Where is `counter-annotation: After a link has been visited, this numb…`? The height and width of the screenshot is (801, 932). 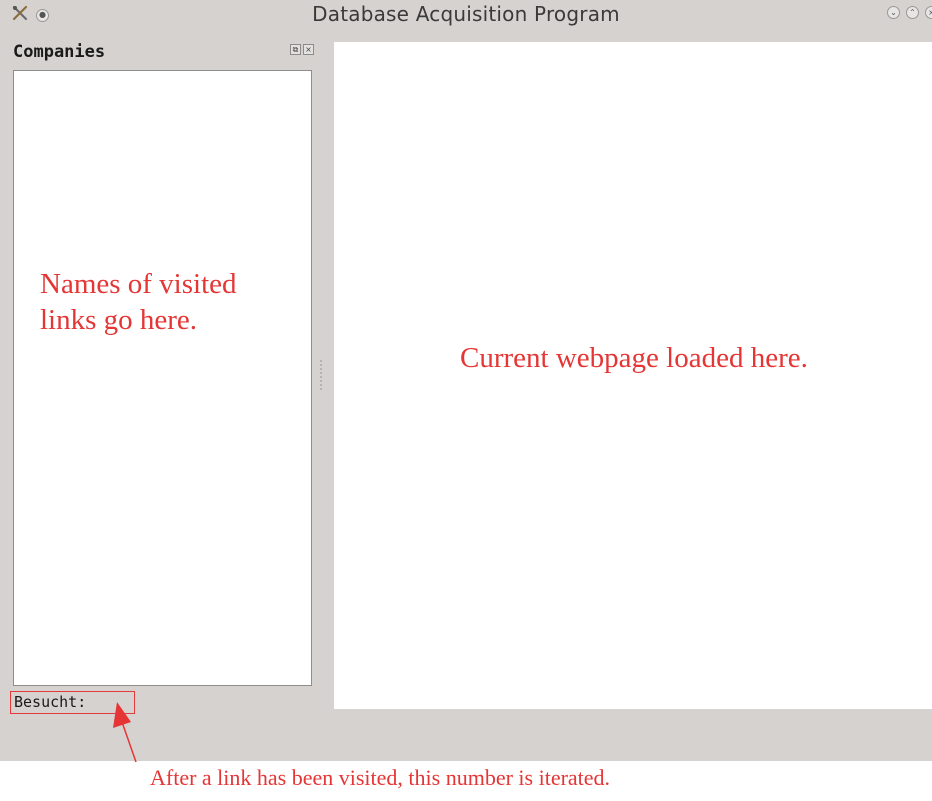
counter-annotation: After a link has been visited, this numb… is located at coordinates (380, 777).